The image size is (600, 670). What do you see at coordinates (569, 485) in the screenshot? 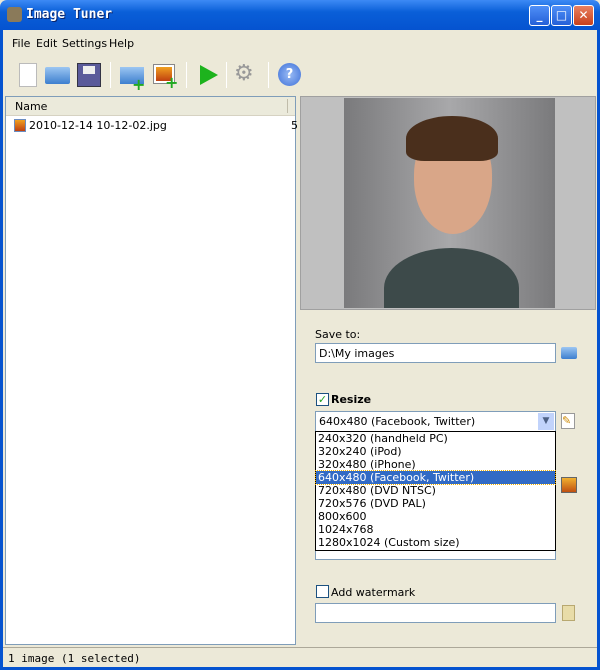
I see `watermark-settings-icon` at bounding box center [569, 485].